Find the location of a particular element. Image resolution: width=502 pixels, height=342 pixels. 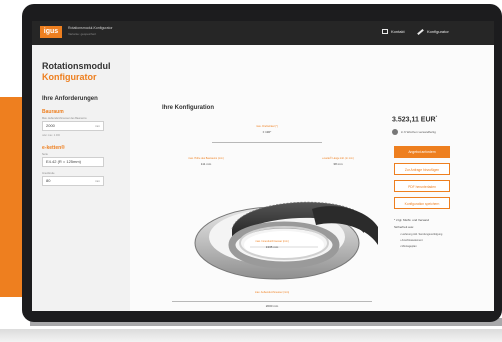

width-unit: mm is located at coordinates (97, 181).